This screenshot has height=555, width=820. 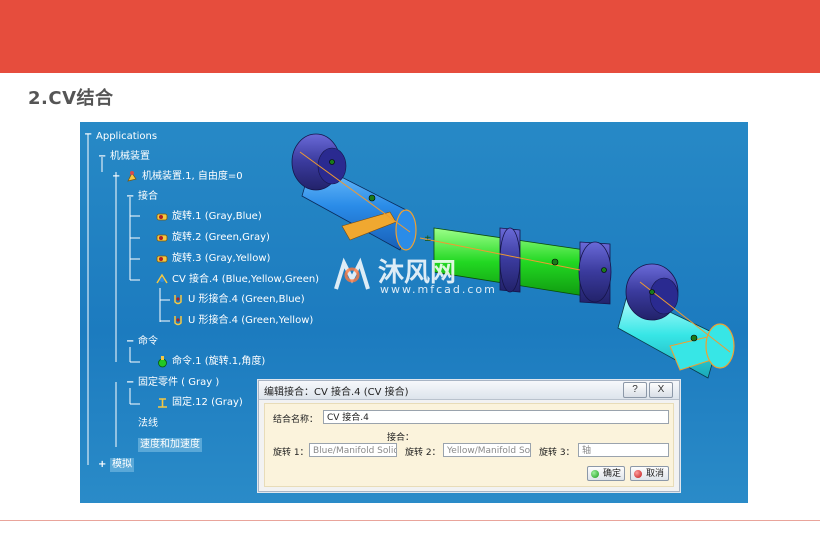 What do you see at coordinates (410, 520) in the screenshot?
I see `bottom-divider` at bounding box center [410, 520].